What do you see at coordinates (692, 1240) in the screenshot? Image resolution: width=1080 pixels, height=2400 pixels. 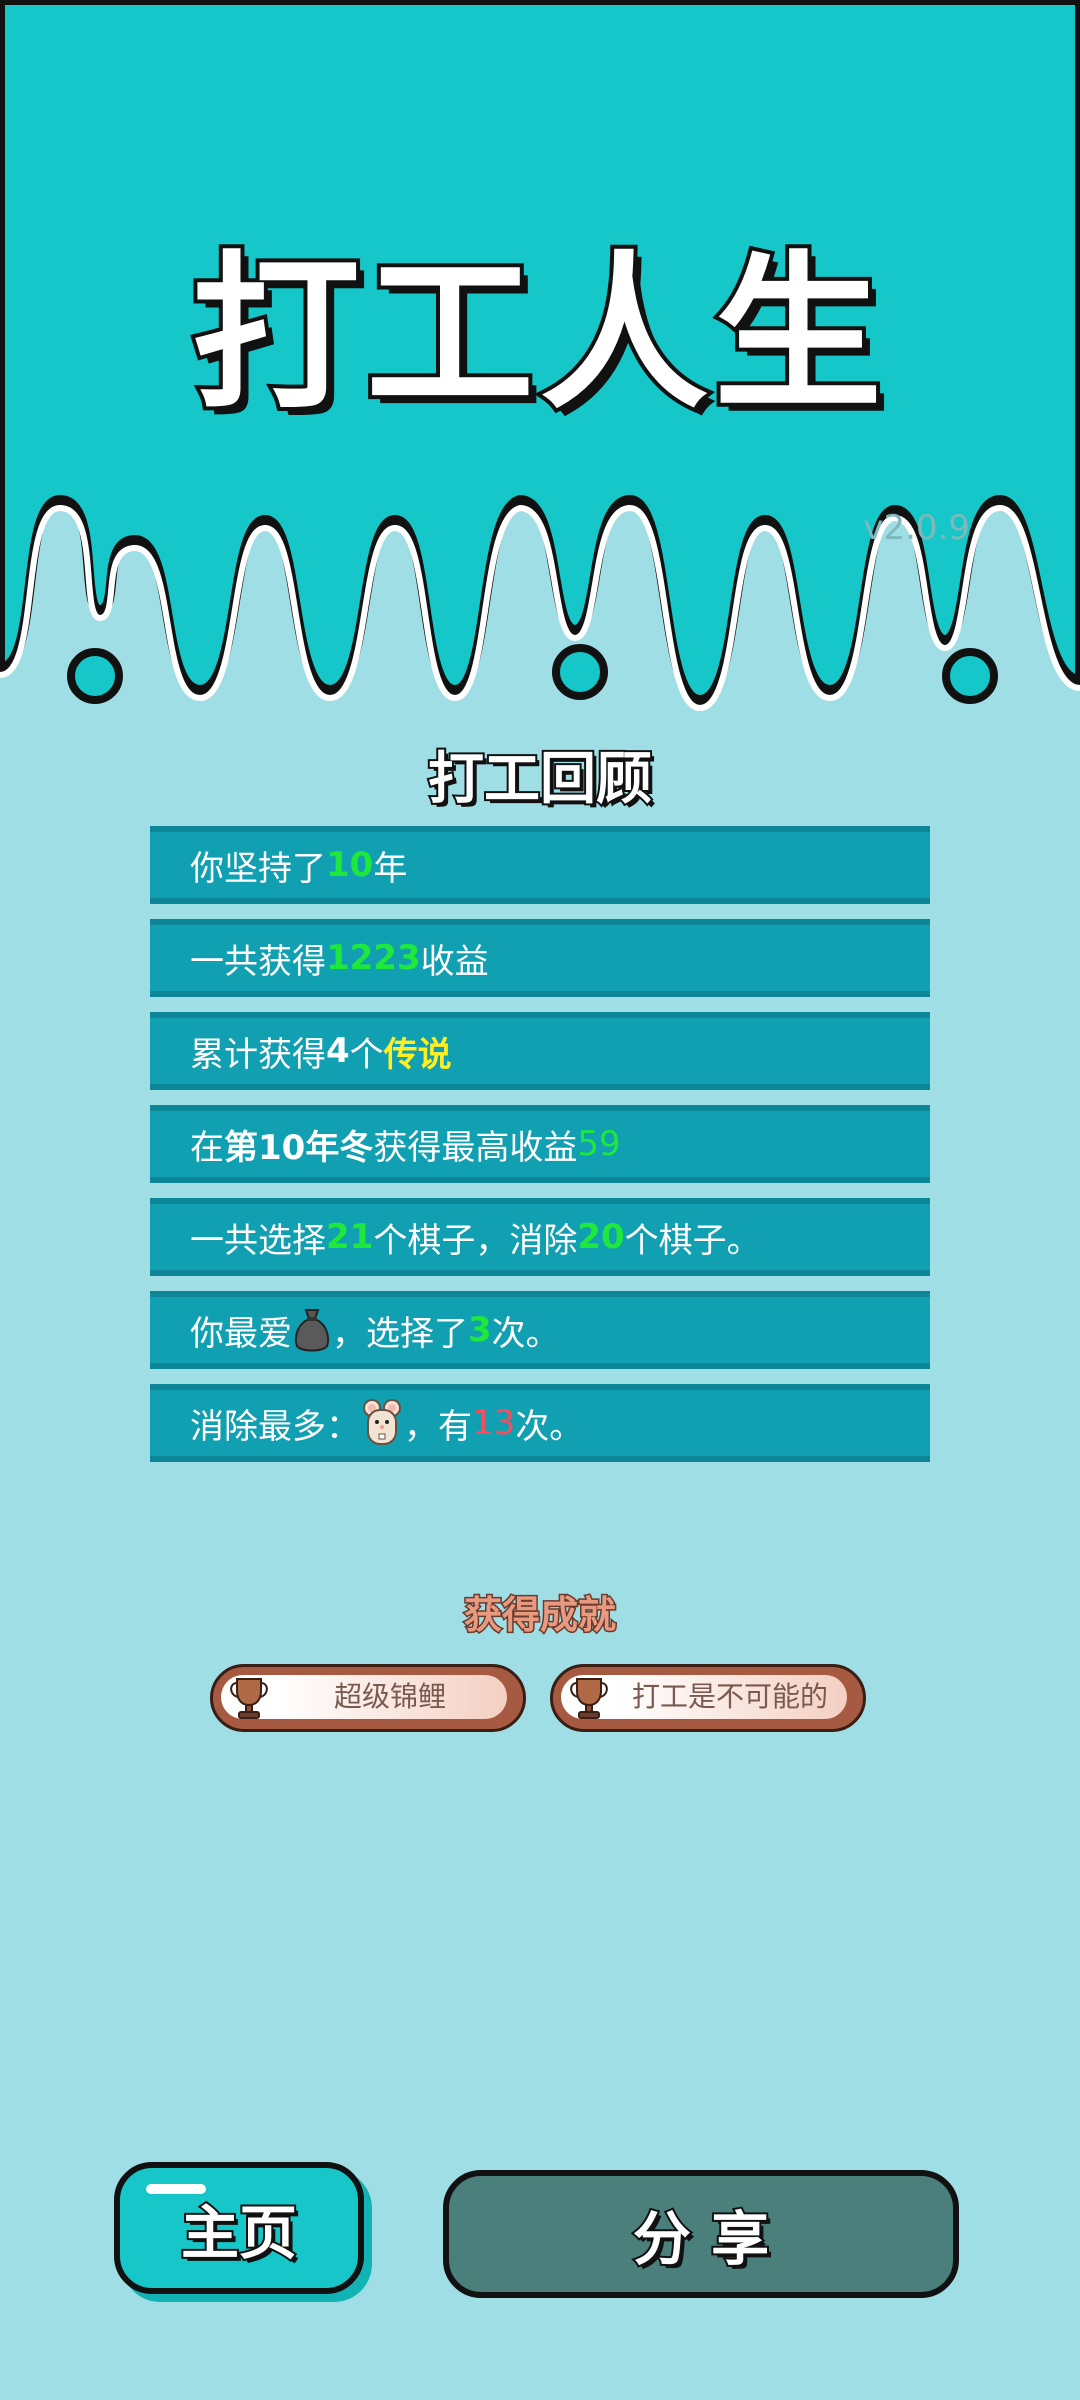 I see `row-text: 个棋子。` at bounding box center [692, 1240].